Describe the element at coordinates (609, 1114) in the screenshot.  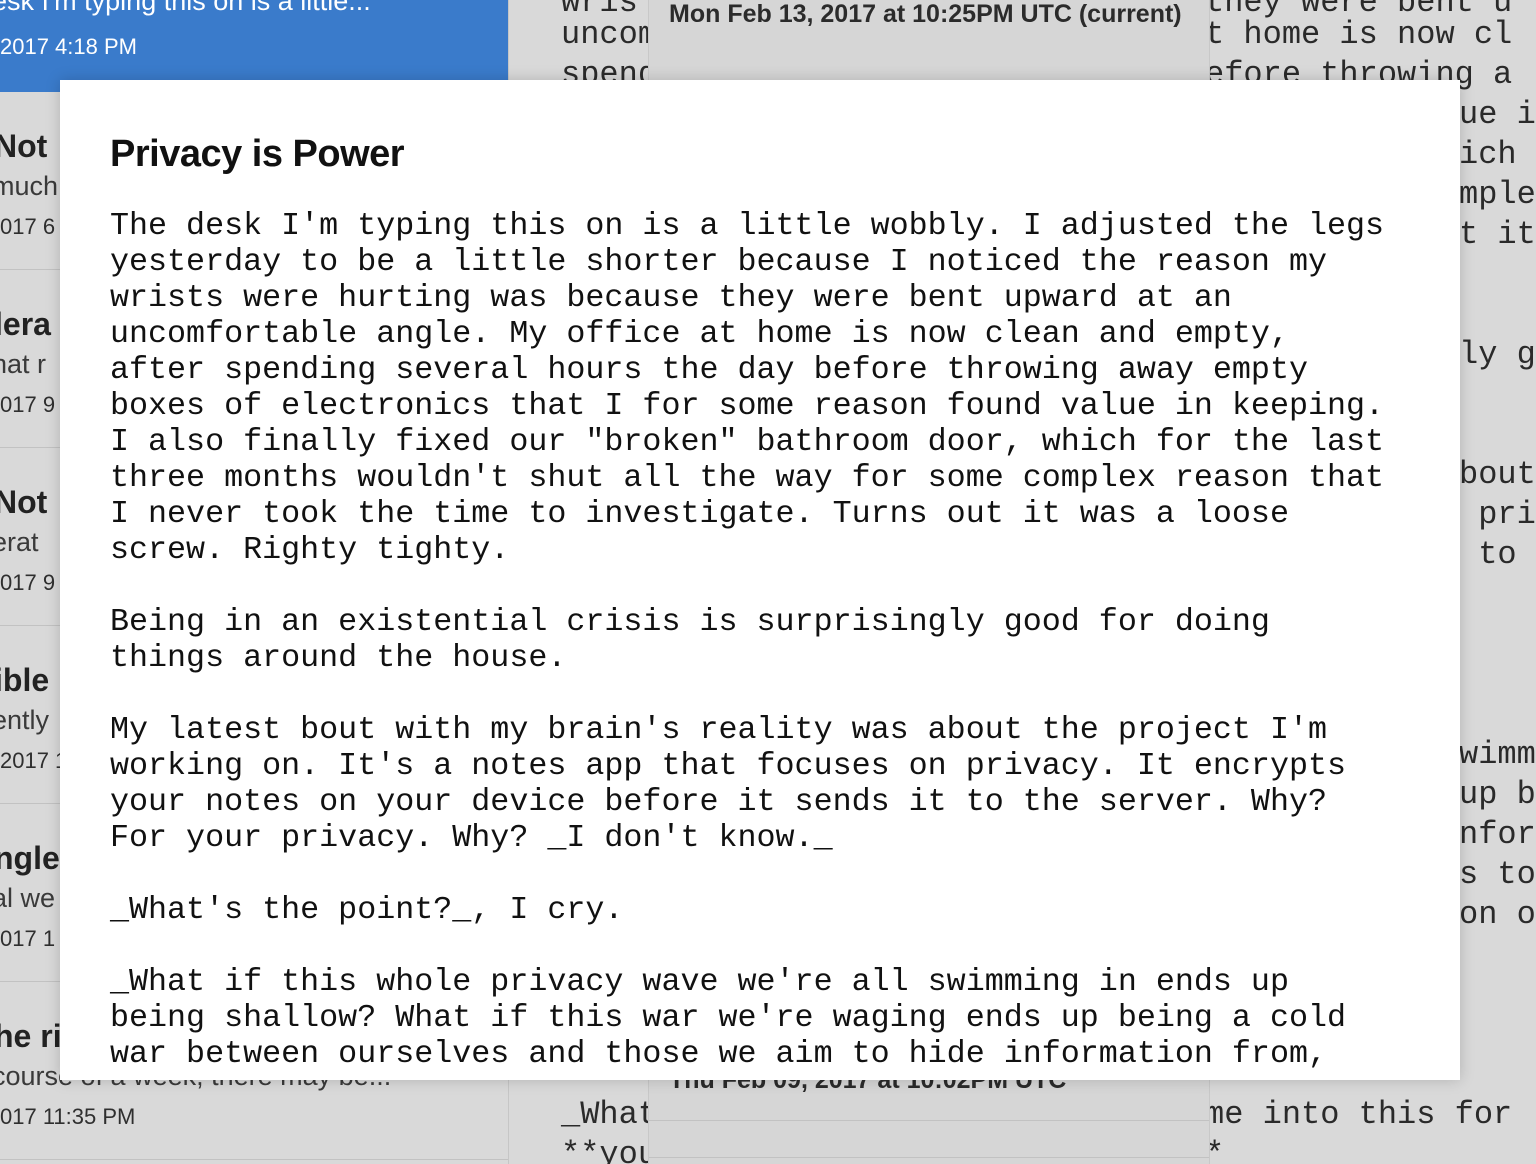
I see `editor-text-fragment: _What` at that location.